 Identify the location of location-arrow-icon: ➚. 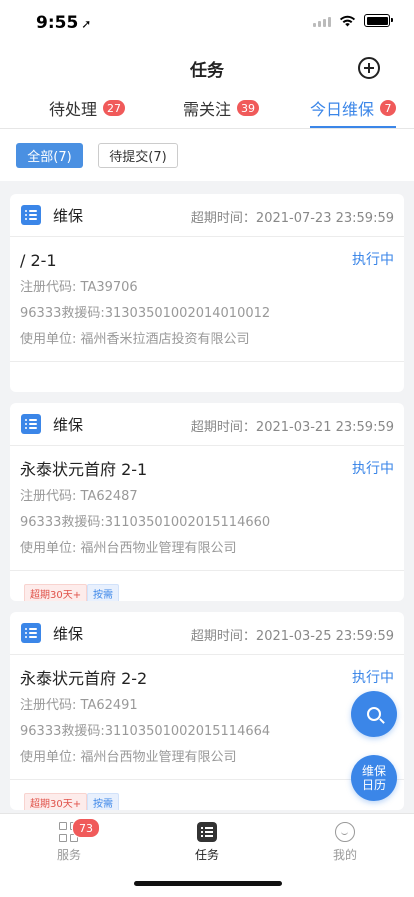
(86, 24).